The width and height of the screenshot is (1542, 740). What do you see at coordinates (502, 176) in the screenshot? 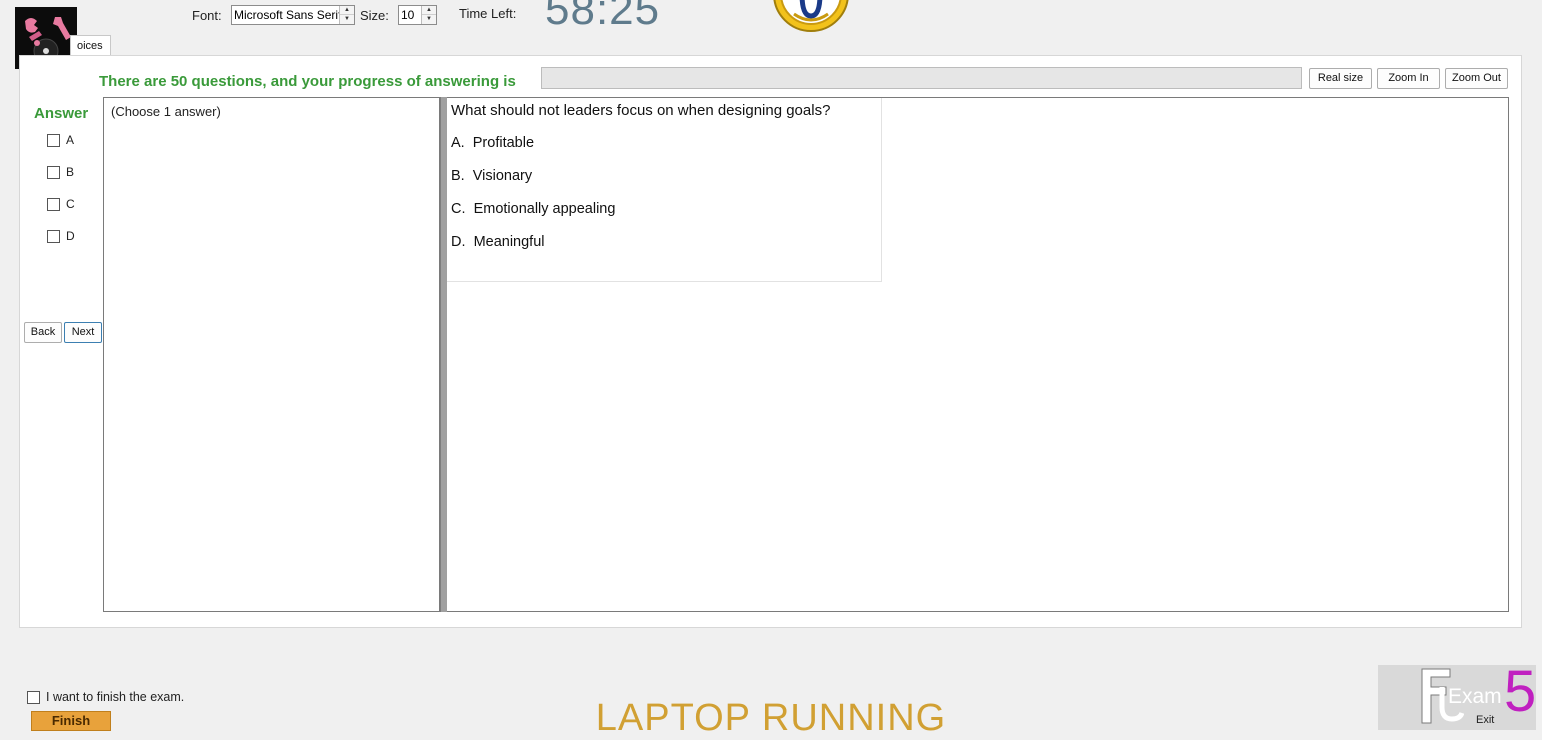
I see `option-text: Visionary` at bounding box center [502, 176].